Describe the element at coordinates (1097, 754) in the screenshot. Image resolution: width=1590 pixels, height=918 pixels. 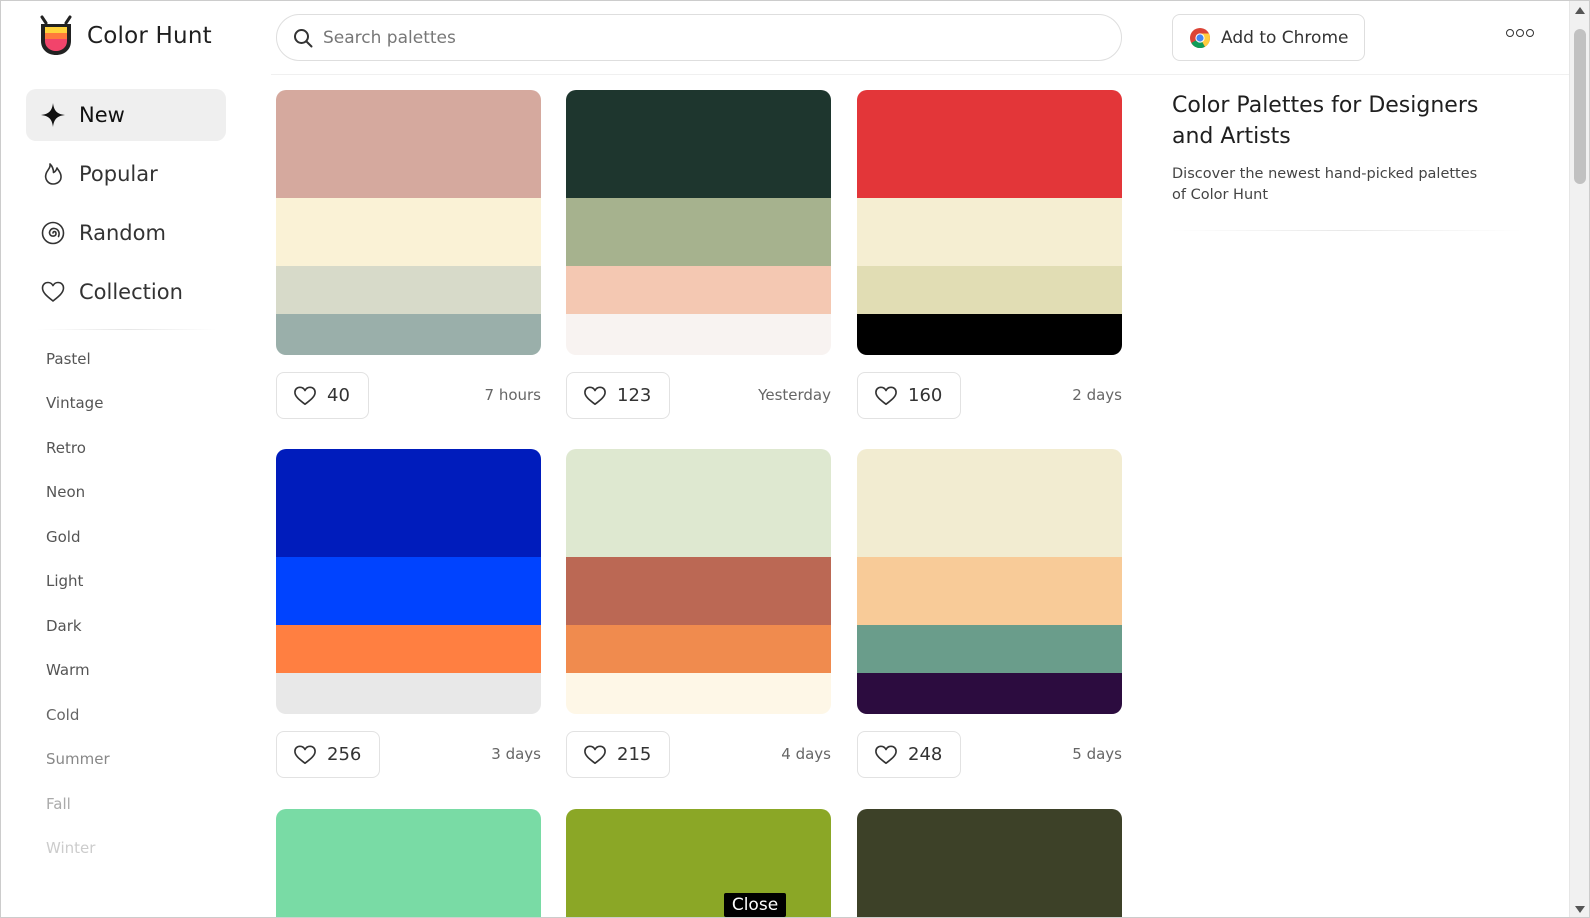
I see `palette-date: 5 days` at that location.